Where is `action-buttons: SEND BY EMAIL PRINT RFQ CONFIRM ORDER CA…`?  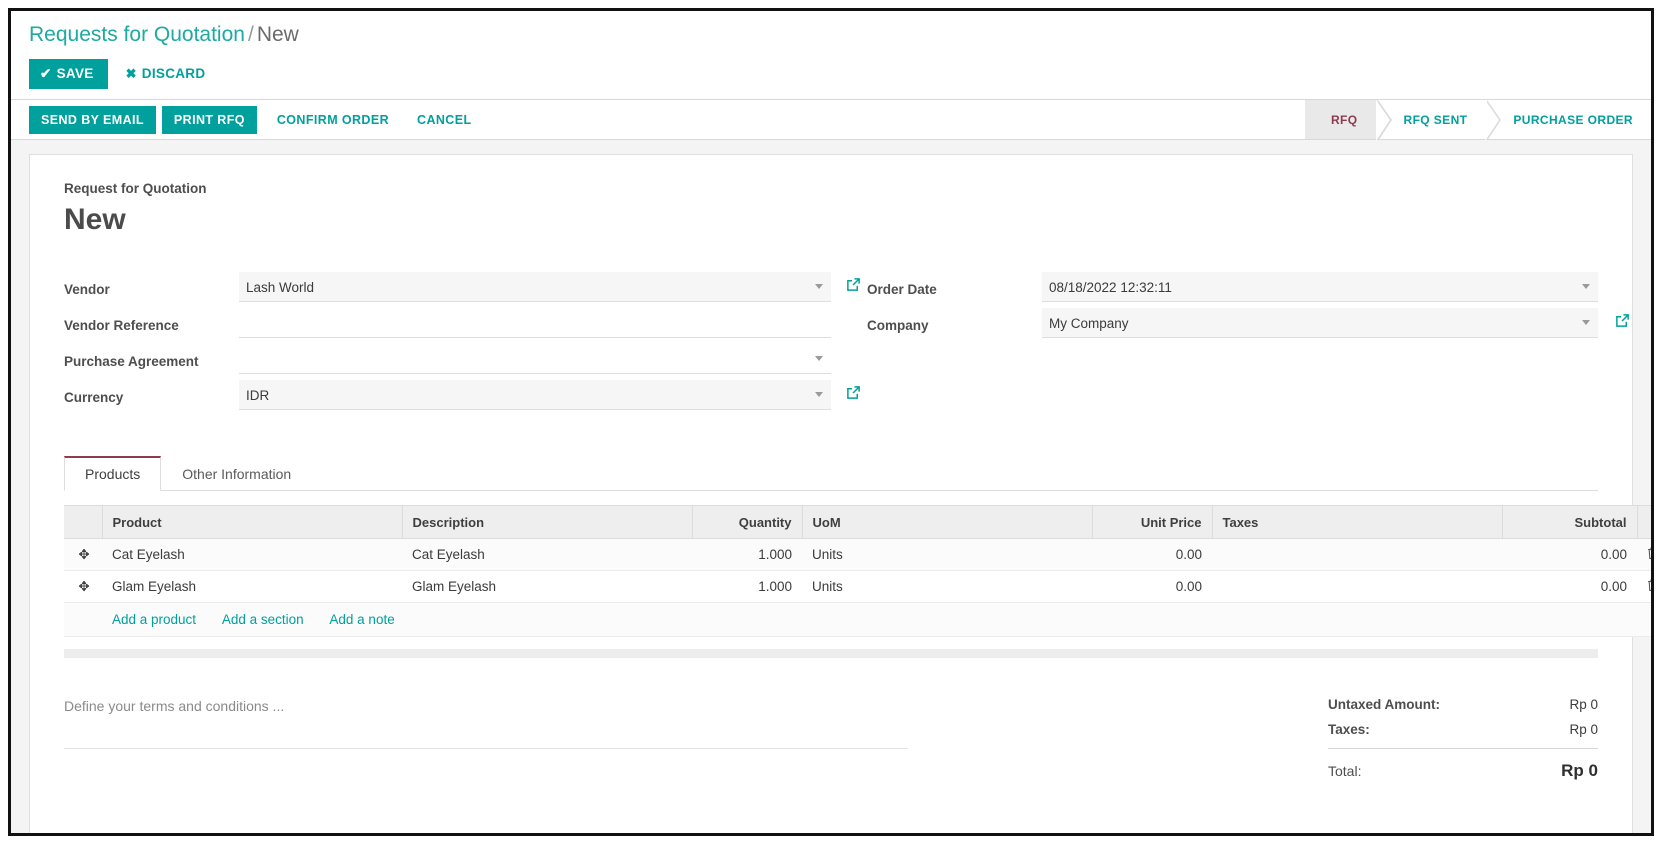 action-buttons: SEND BY EMAIL PRINT RFQ CONFIRM ORDER CA… is located at coordinates (248, 119).